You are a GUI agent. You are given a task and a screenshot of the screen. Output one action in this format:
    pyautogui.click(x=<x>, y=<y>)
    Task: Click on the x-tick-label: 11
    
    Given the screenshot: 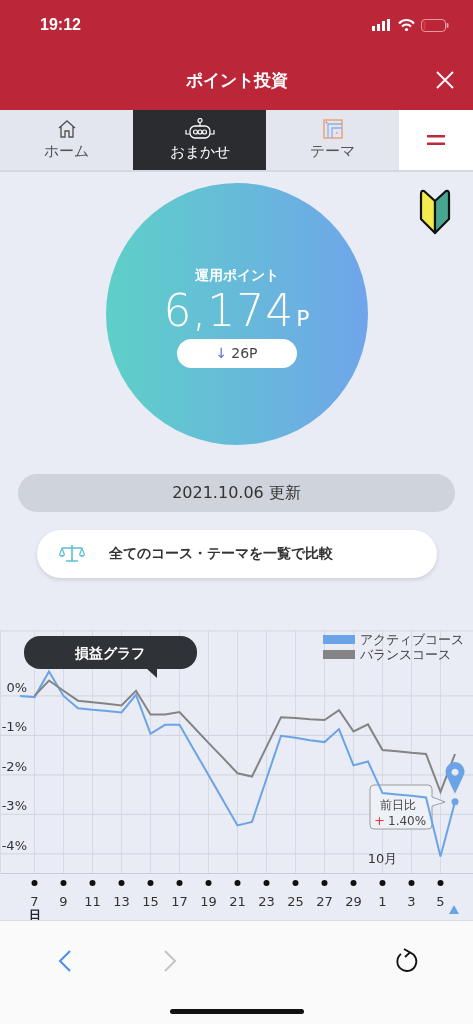 What is the action you would take?
    pyautogui.click(x=92, y=901)
    